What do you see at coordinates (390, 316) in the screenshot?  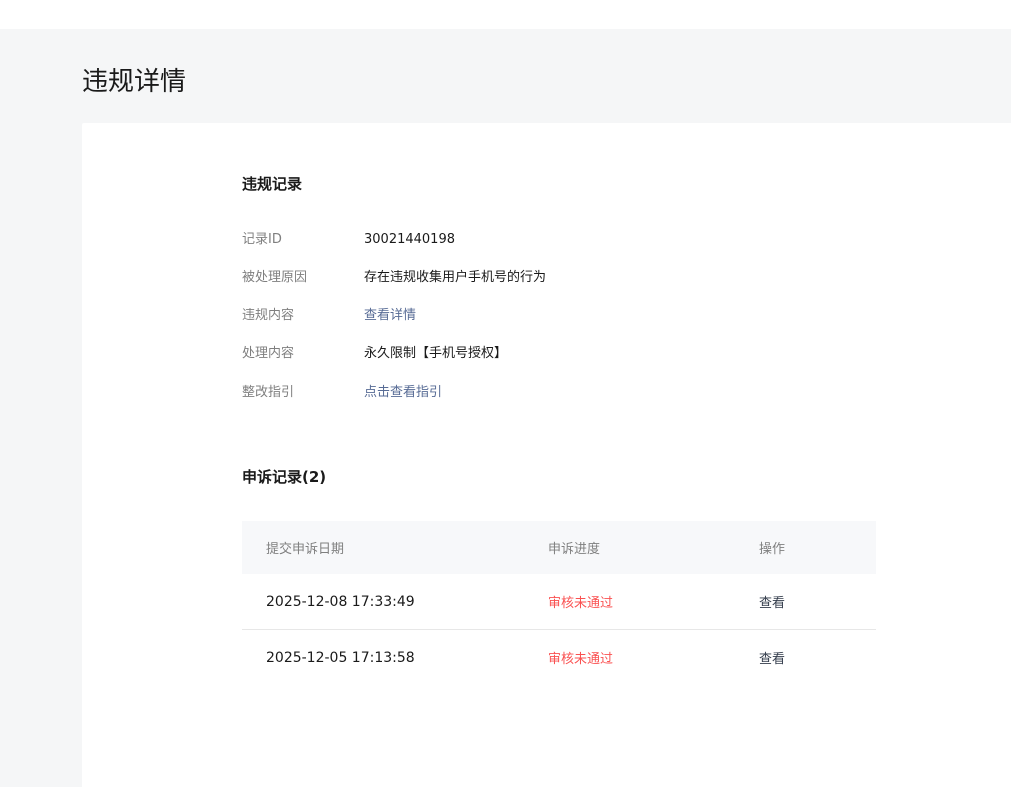 I see `view-details-link: 查看详情` at bounding box center [390, 316].